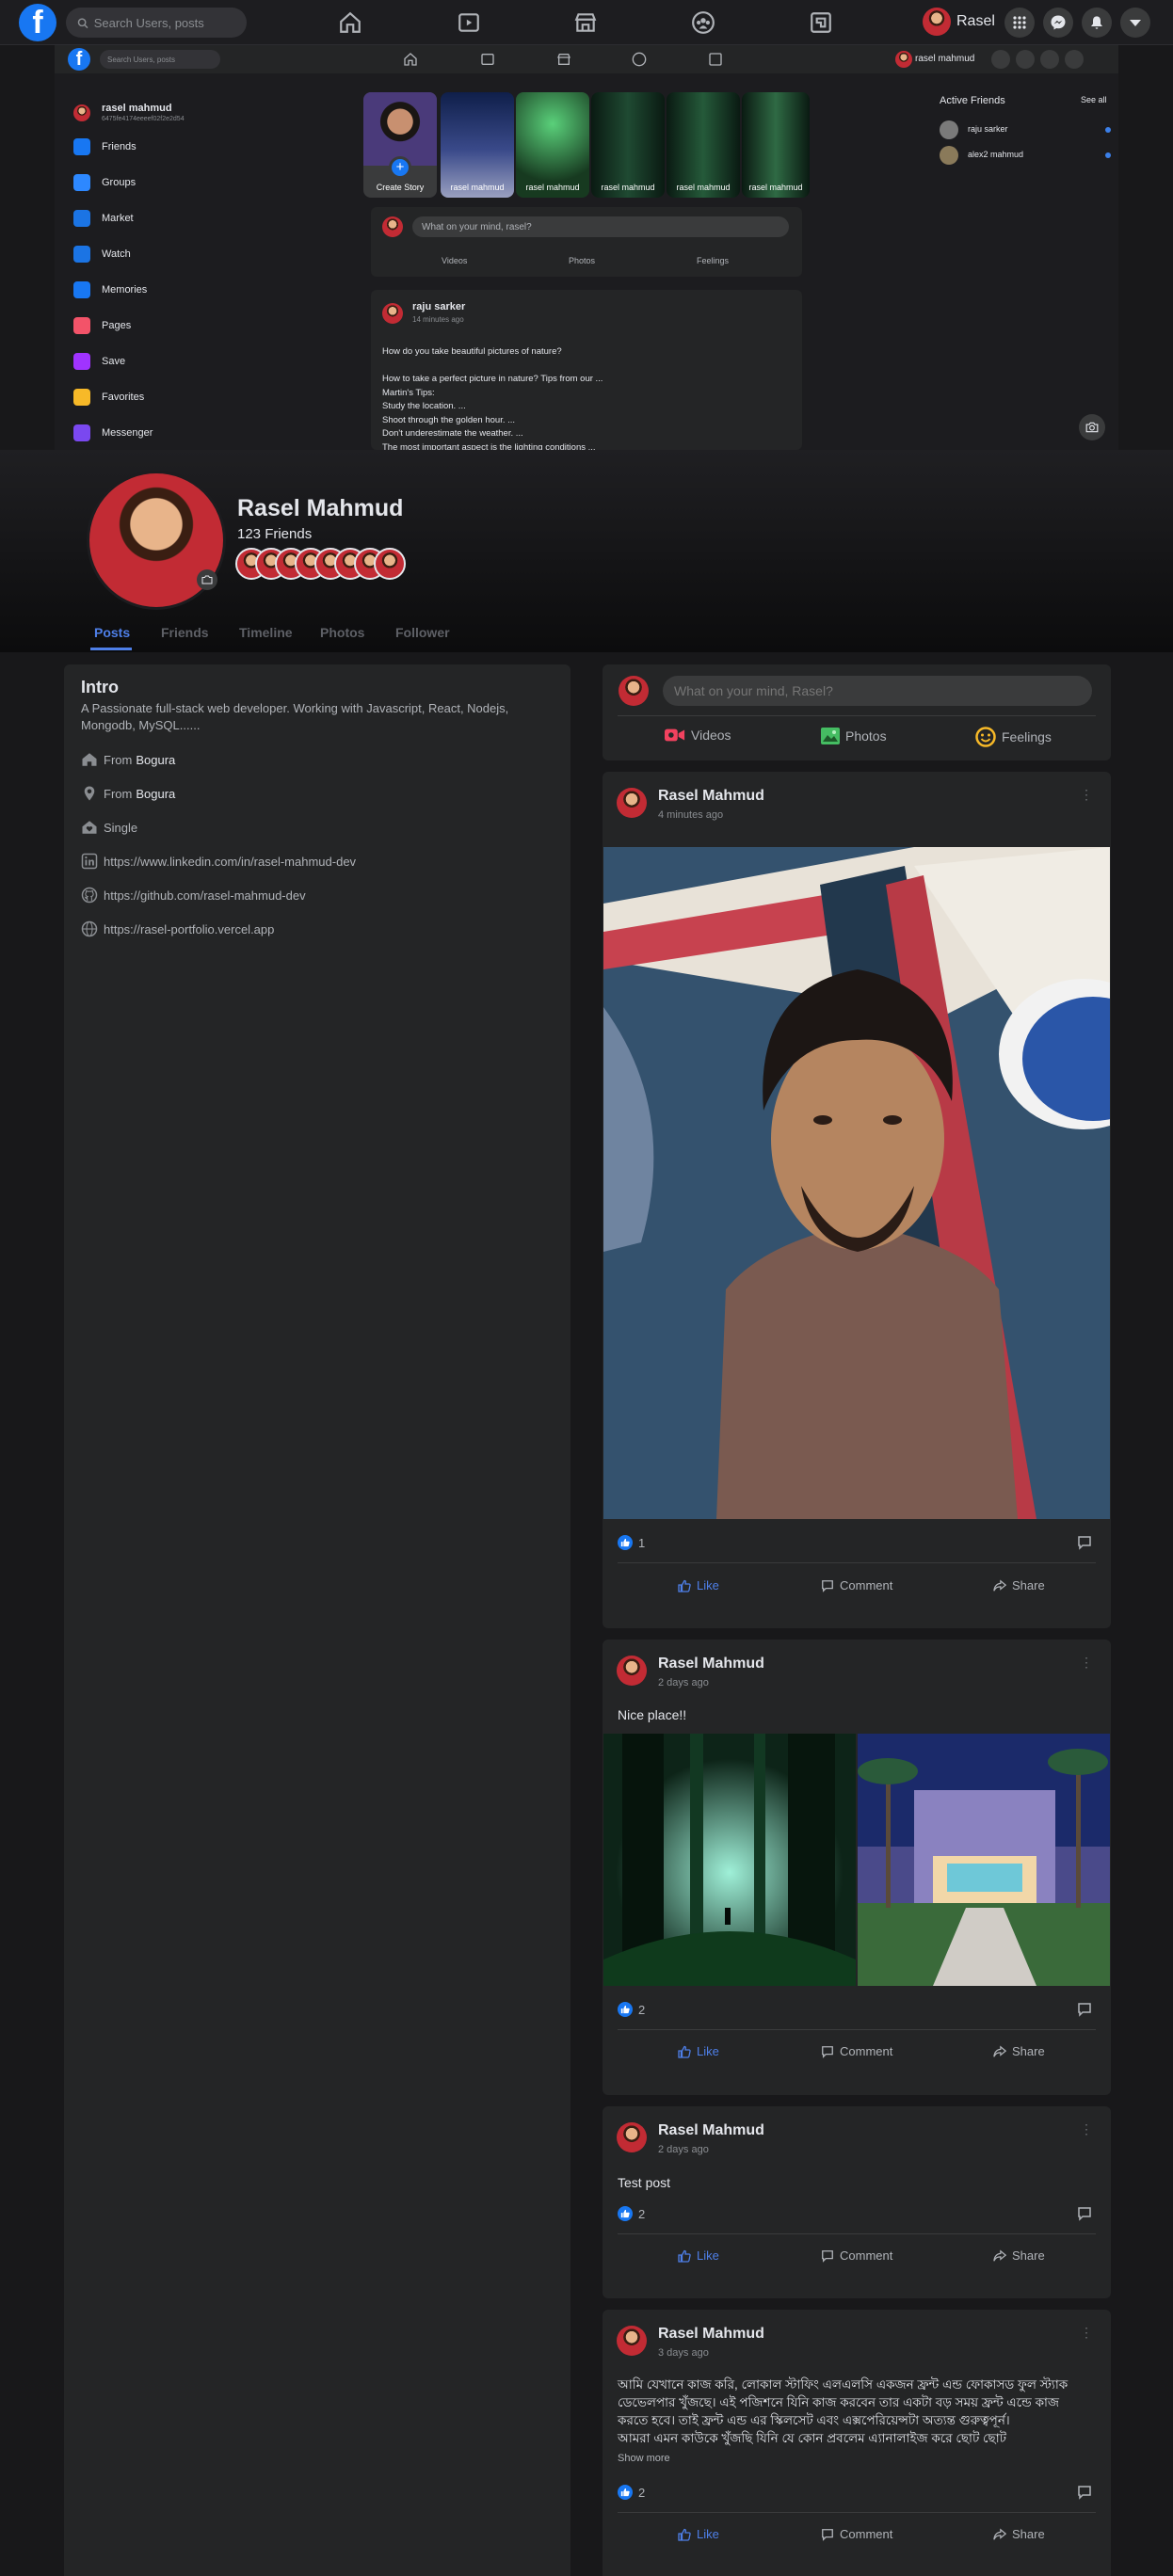 This screenshot has width=1173, height=2576. Describe the element at coordinates (985, 737) in the screenshot. I see `smiley-icon` at that location.